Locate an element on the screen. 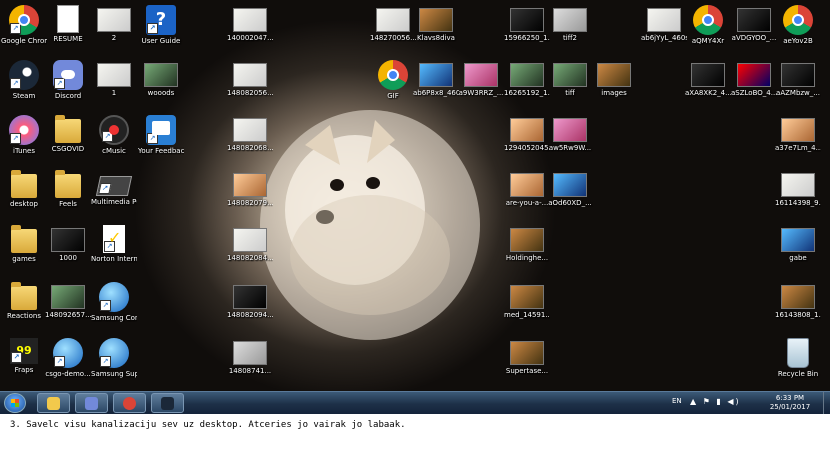 Image resolution: width=830 pixels, height=466 pixels. desktop-icon: ↗ iTunes is located at coordinates (24, 135).